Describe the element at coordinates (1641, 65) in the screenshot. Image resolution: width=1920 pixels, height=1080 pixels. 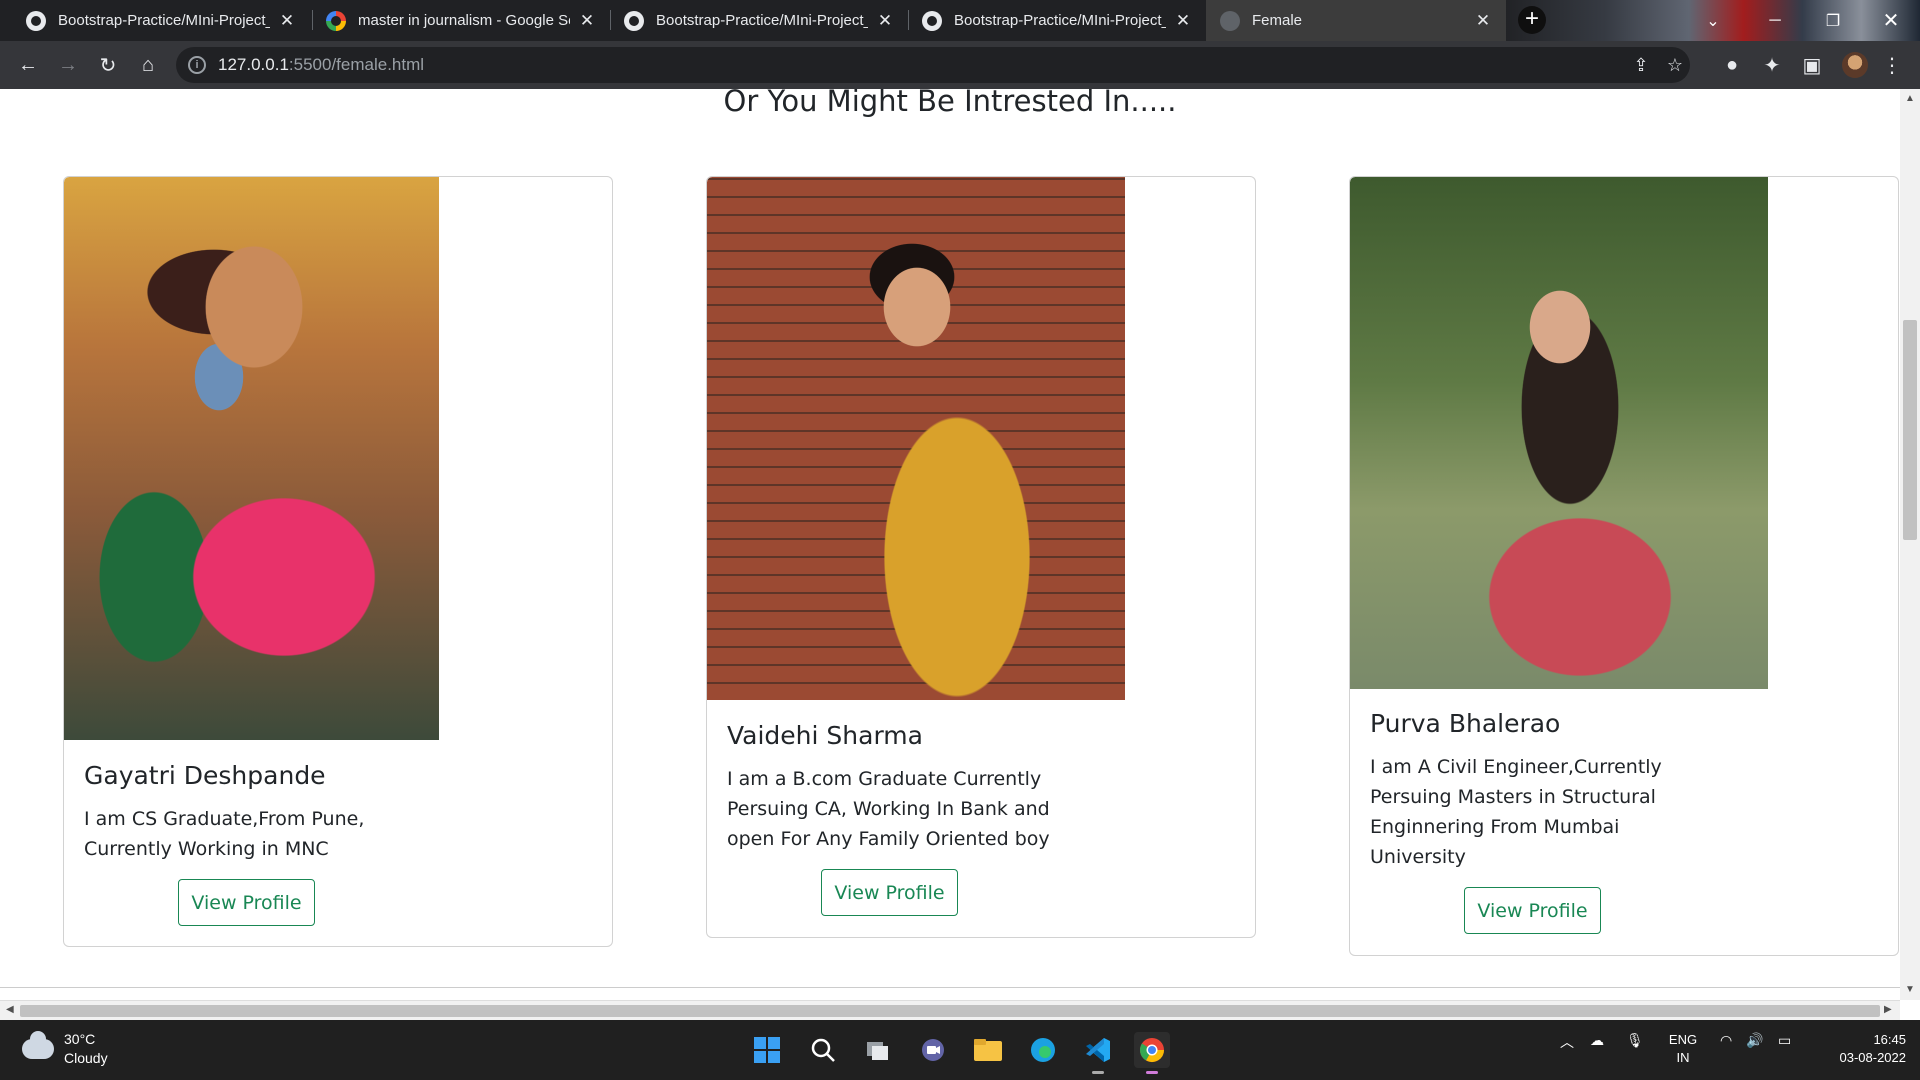
I see `share-icon: ⇪` at that location.